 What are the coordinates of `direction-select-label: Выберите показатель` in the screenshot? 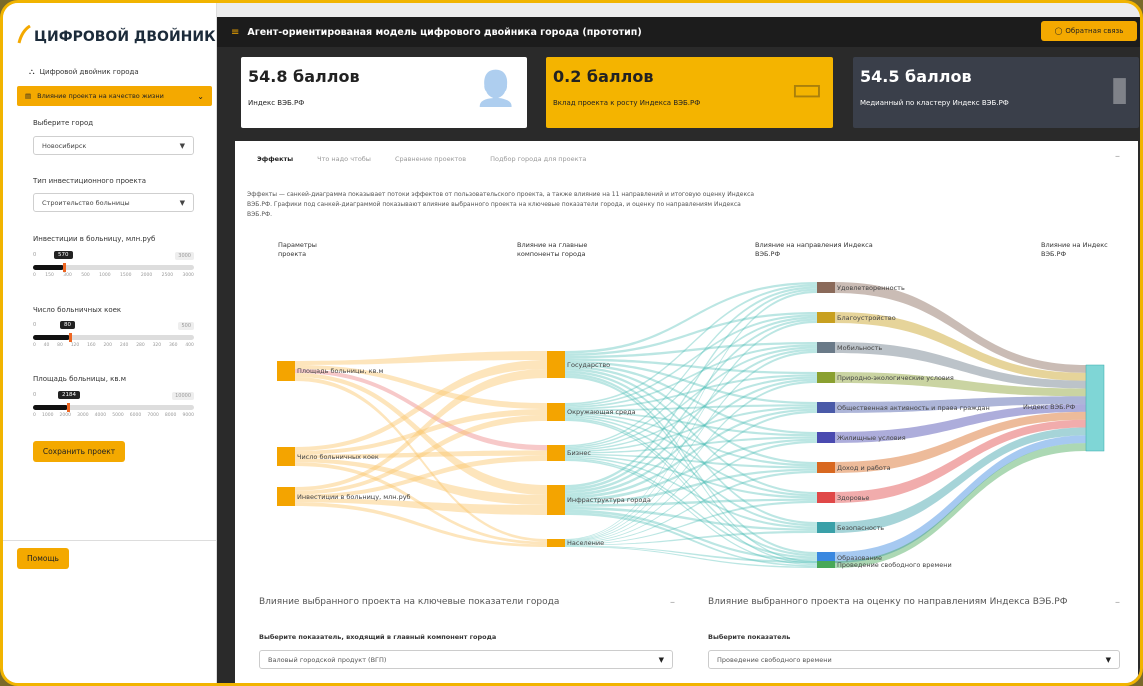 It's located at (749, 637).